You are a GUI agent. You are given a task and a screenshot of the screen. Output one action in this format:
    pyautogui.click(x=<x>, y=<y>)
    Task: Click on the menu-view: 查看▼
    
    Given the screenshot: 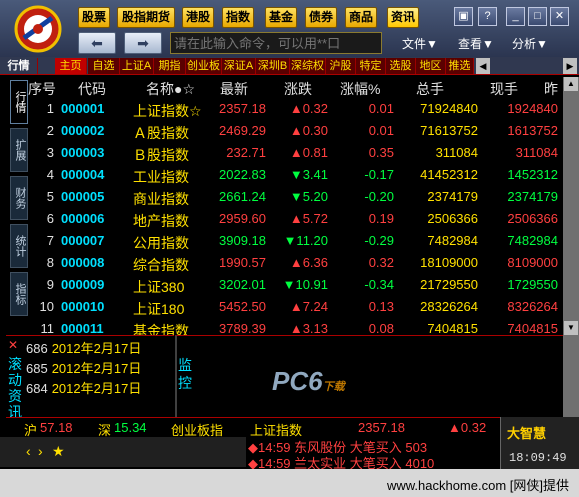 What is the action you would take?
    pyautogui.click(x=476, y=43)
    